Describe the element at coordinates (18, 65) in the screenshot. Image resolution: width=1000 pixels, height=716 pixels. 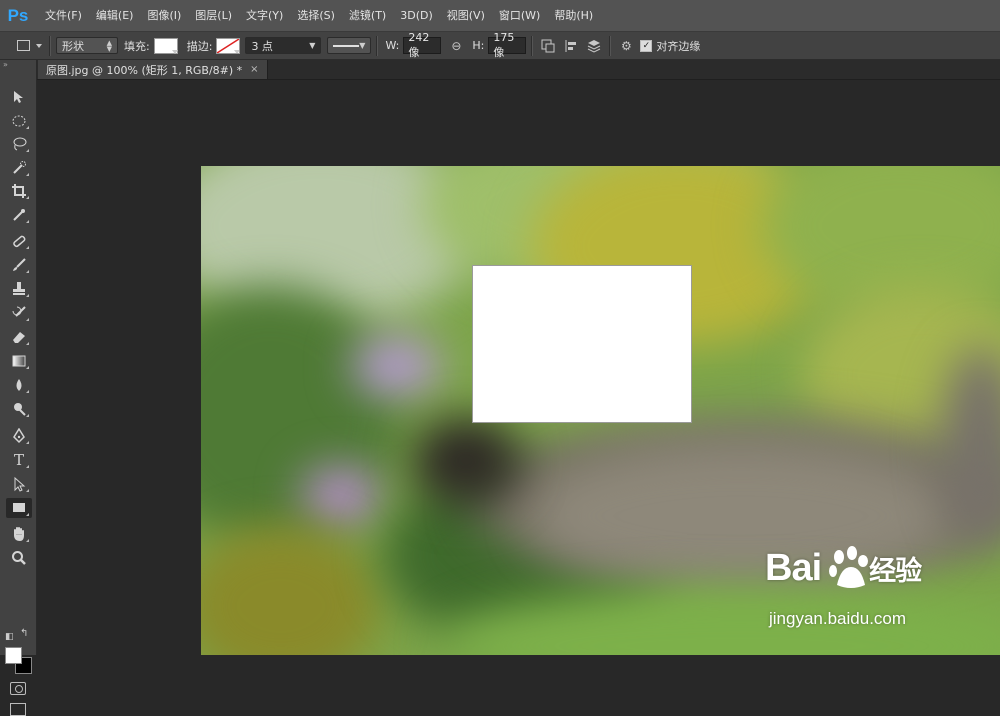
I see `collapse-grip-icon: »` at that location.